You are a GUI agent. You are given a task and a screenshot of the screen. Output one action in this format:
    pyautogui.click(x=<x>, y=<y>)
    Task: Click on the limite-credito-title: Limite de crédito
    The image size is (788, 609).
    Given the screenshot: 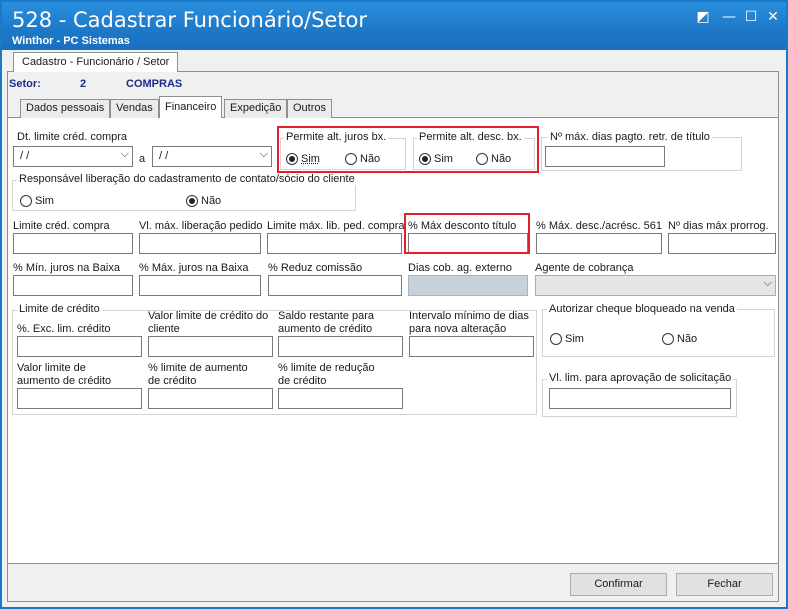 What is the action you would take?
    pyautogui.click(x=59, y=309)
    